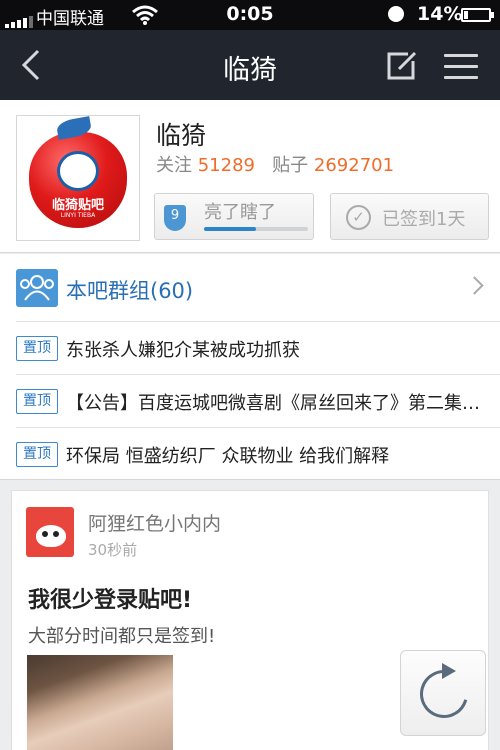  Describe the element at coordinates (354, 165) in the screenshot. I see `posts-count: 2692701` at that location.